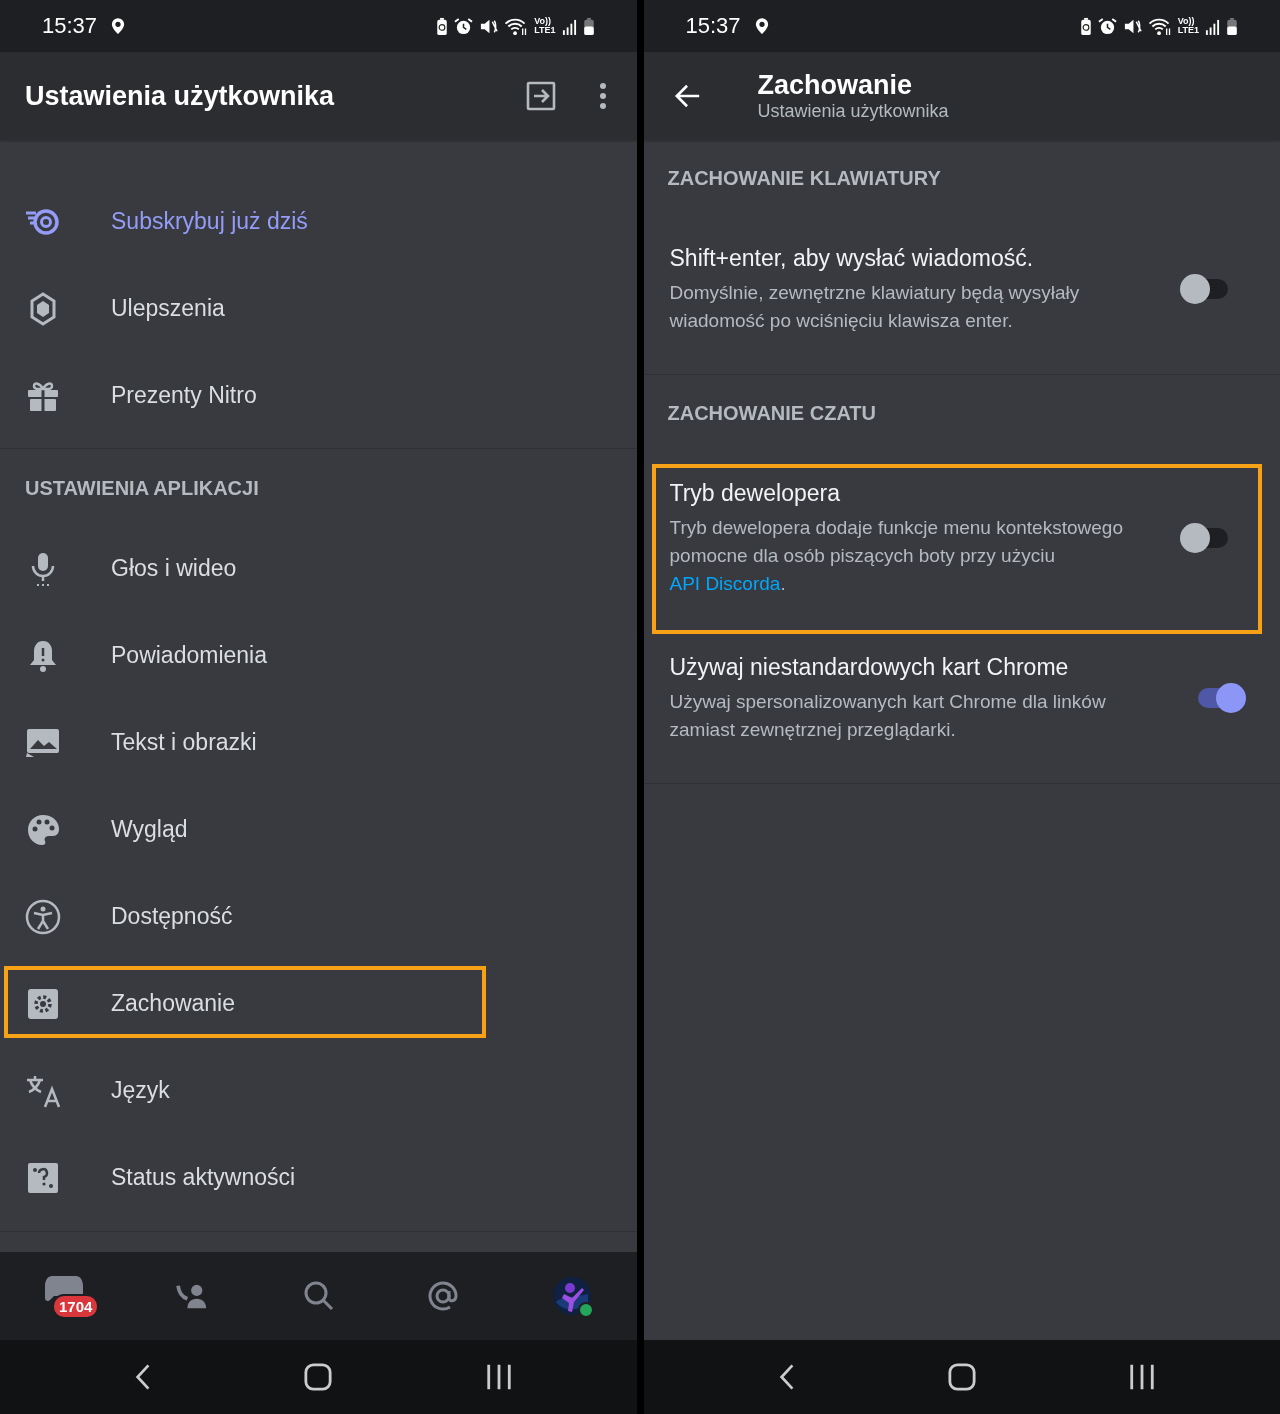 The image size is (1280, 1414). What do you see at coordinates (804, 178) in the screenshot?
I see `section-heading: ZACHOWANIE KLAWIATURY` at bounding box center [804, 178].